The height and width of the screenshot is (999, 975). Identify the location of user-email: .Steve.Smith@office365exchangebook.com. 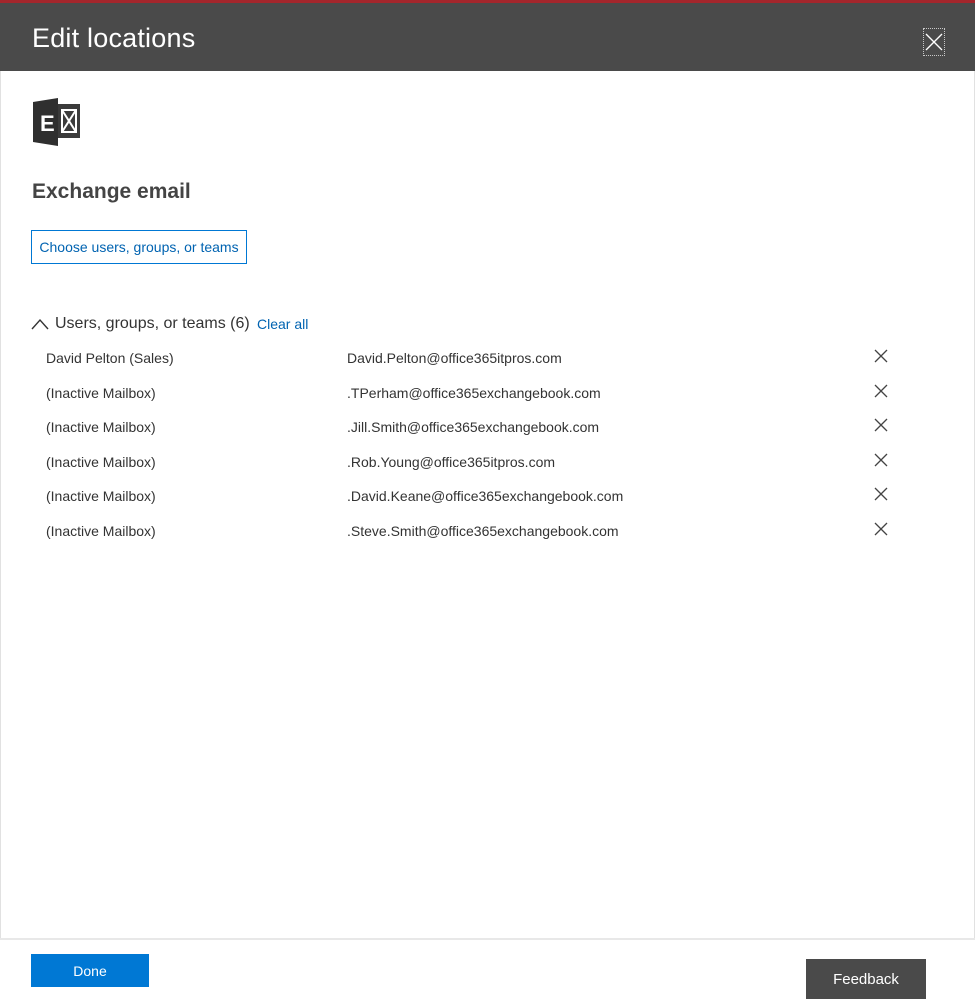
(483, 530).